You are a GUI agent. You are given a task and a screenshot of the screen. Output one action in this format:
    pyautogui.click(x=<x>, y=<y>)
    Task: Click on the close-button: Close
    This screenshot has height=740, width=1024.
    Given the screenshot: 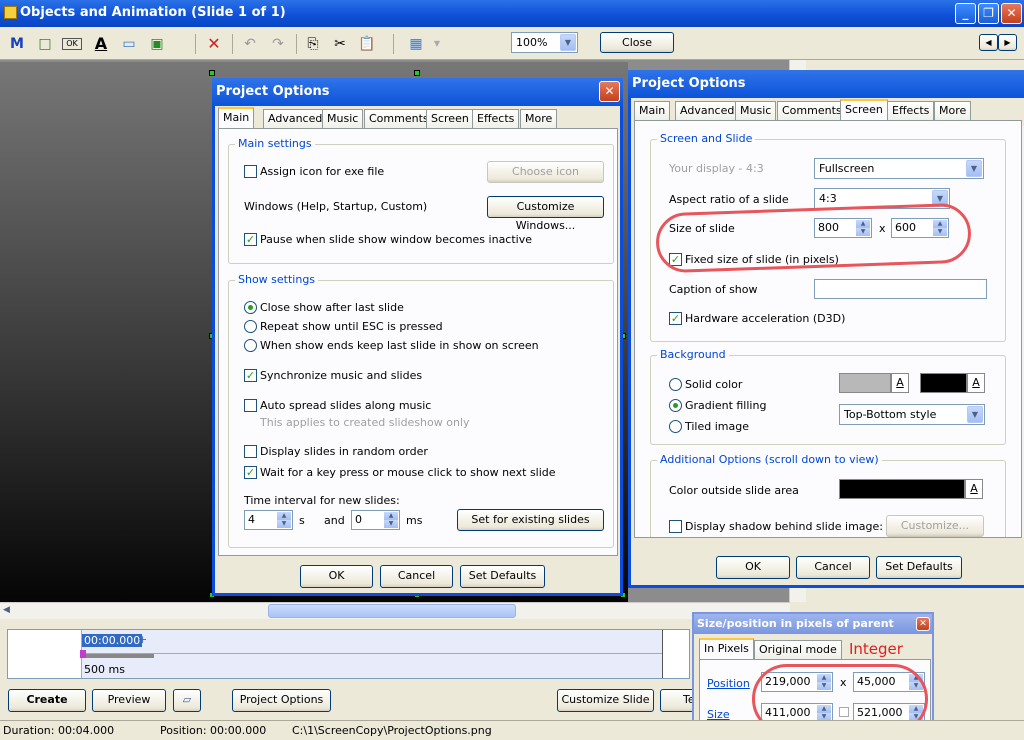 What is the action you would take?
    pyautogui.click(x=637, y=42)
    